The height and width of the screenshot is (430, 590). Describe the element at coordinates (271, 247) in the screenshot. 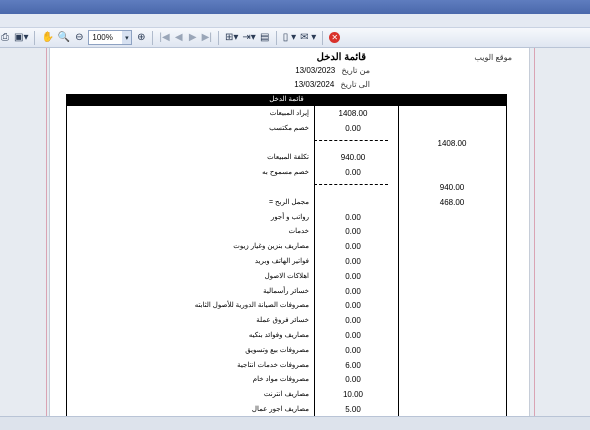

I see `row-label: مصاريف بنزين وغيار زيوت` at that location.